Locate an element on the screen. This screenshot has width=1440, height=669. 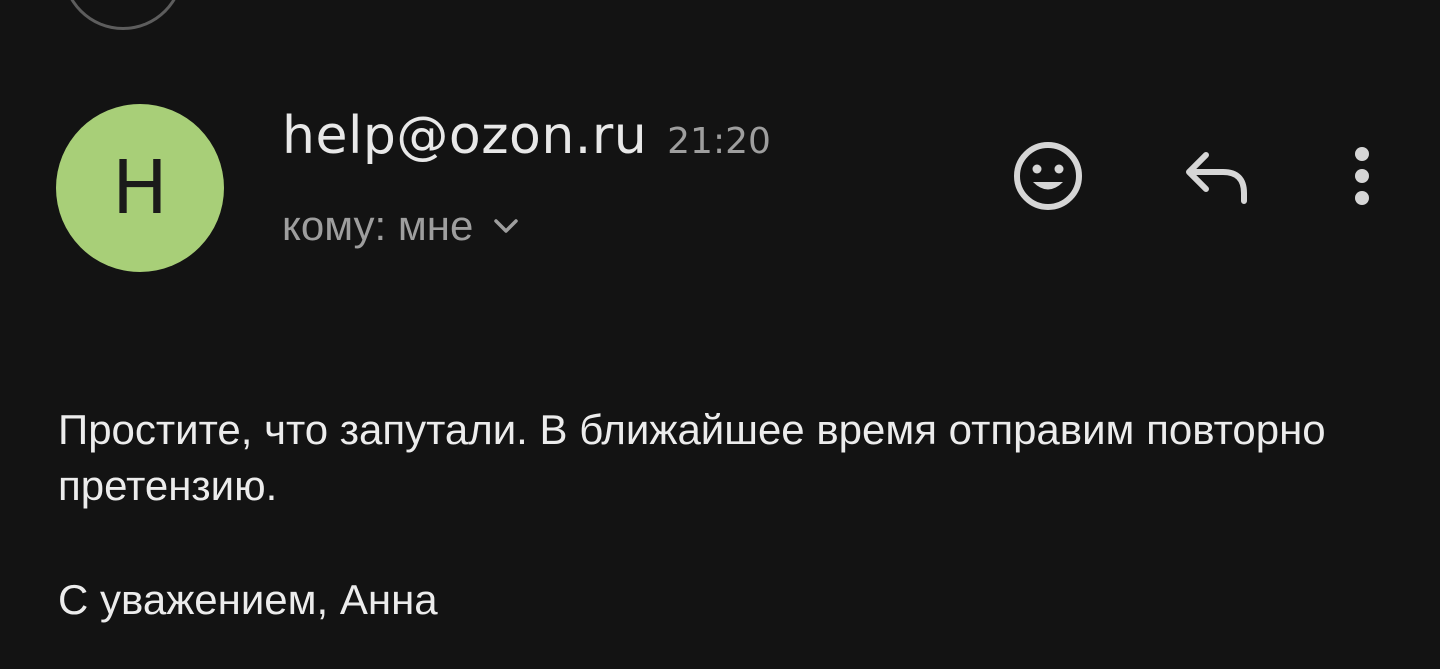
sender-line: help@ozon.ru 21:20 is located at coordinates (526, 138).